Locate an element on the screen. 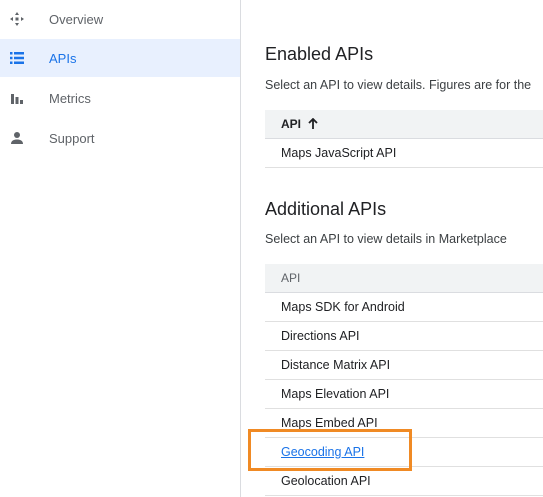 The height and width of the screenshot is (497, 543). sidebar-item-overview: Overview is located at coordinates (120, 19).